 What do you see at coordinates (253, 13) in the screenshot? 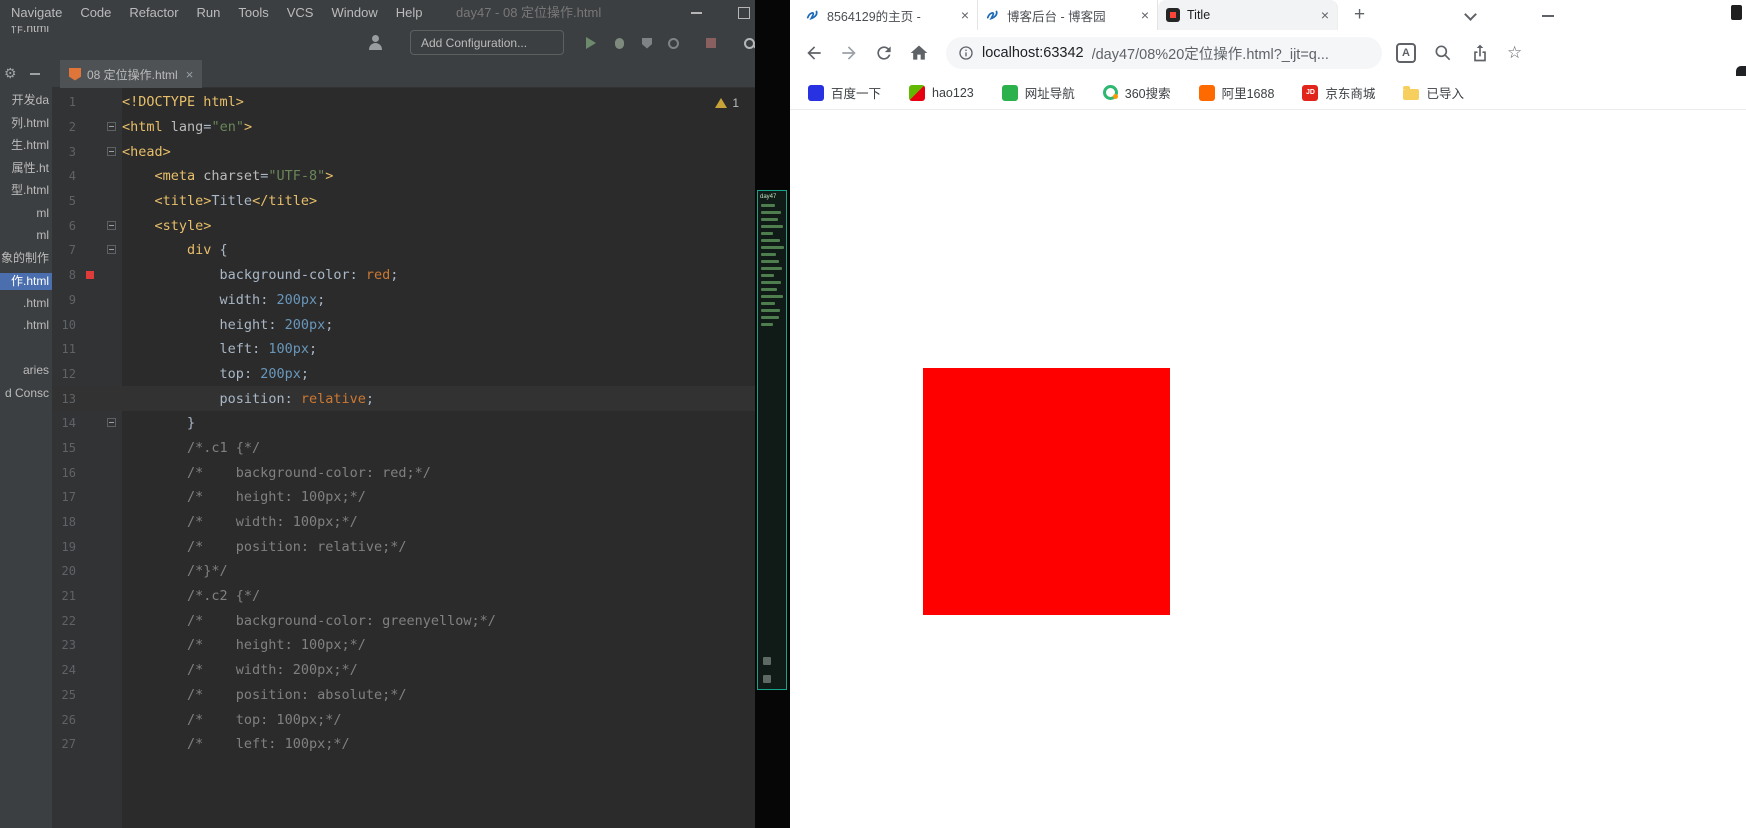
I see `menu-item-tools: Tools` at bounding box center [253, 13].